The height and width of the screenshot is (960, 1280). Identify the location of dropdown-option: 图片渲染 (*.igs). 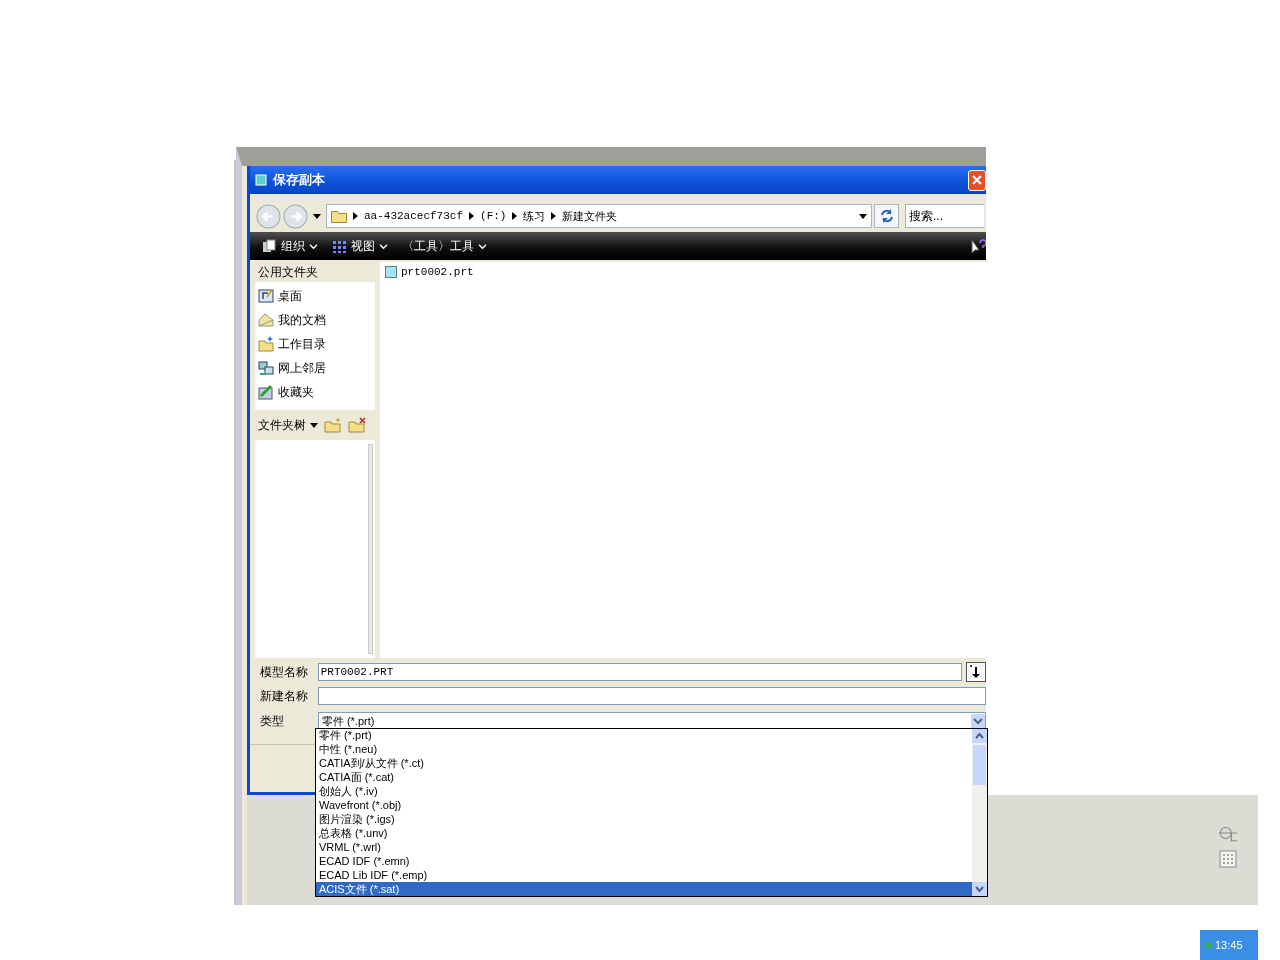
(644, 819).